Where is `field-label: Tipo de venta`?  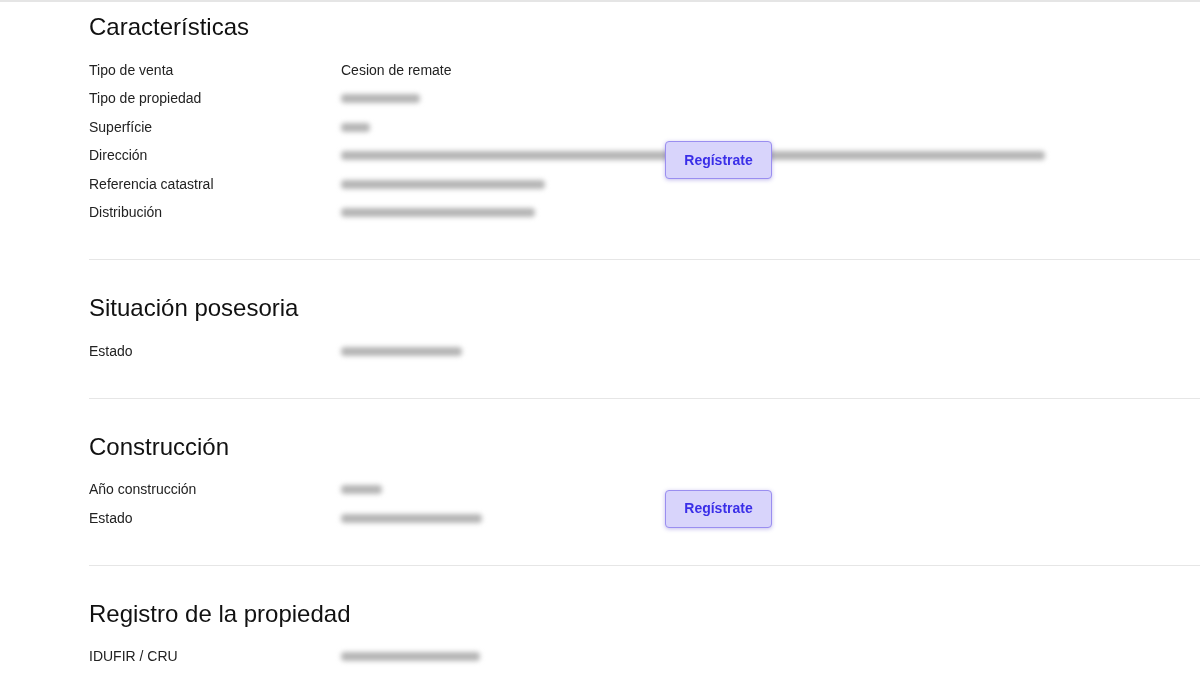
field-label: Tipo de venta is located at coordinates (132, 70).